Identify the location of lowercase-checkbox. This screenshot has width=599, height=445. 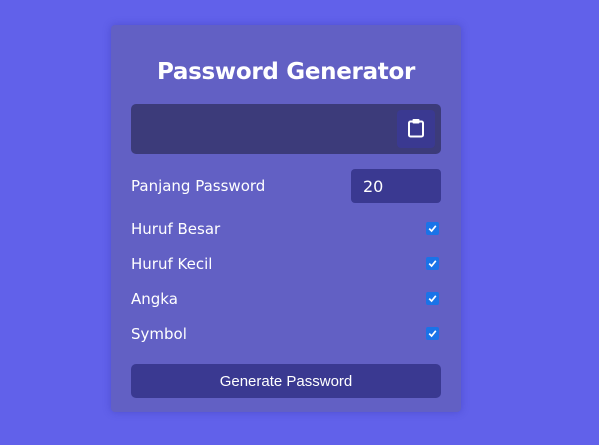
(432, 263).